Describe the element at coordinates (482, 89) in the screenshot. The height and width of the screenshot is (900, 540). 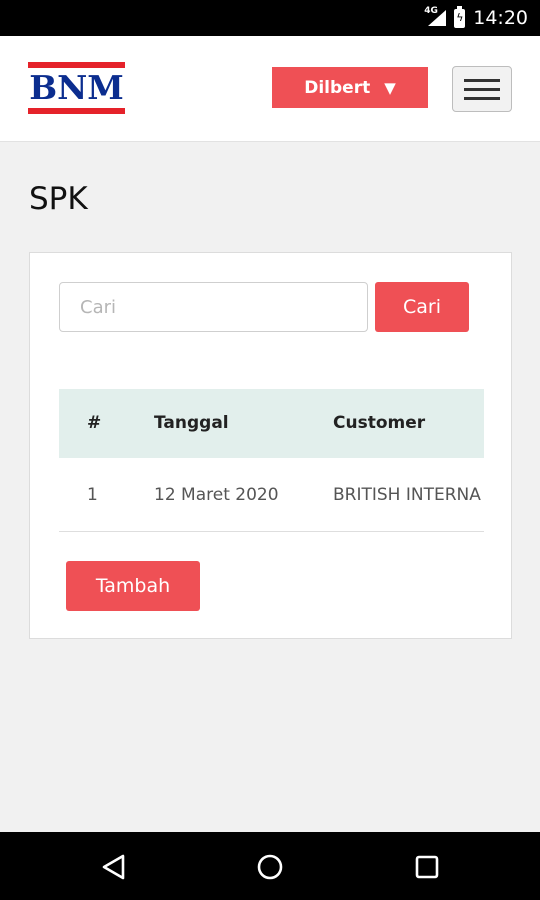
I see `hamburger-menu-button` at that location.